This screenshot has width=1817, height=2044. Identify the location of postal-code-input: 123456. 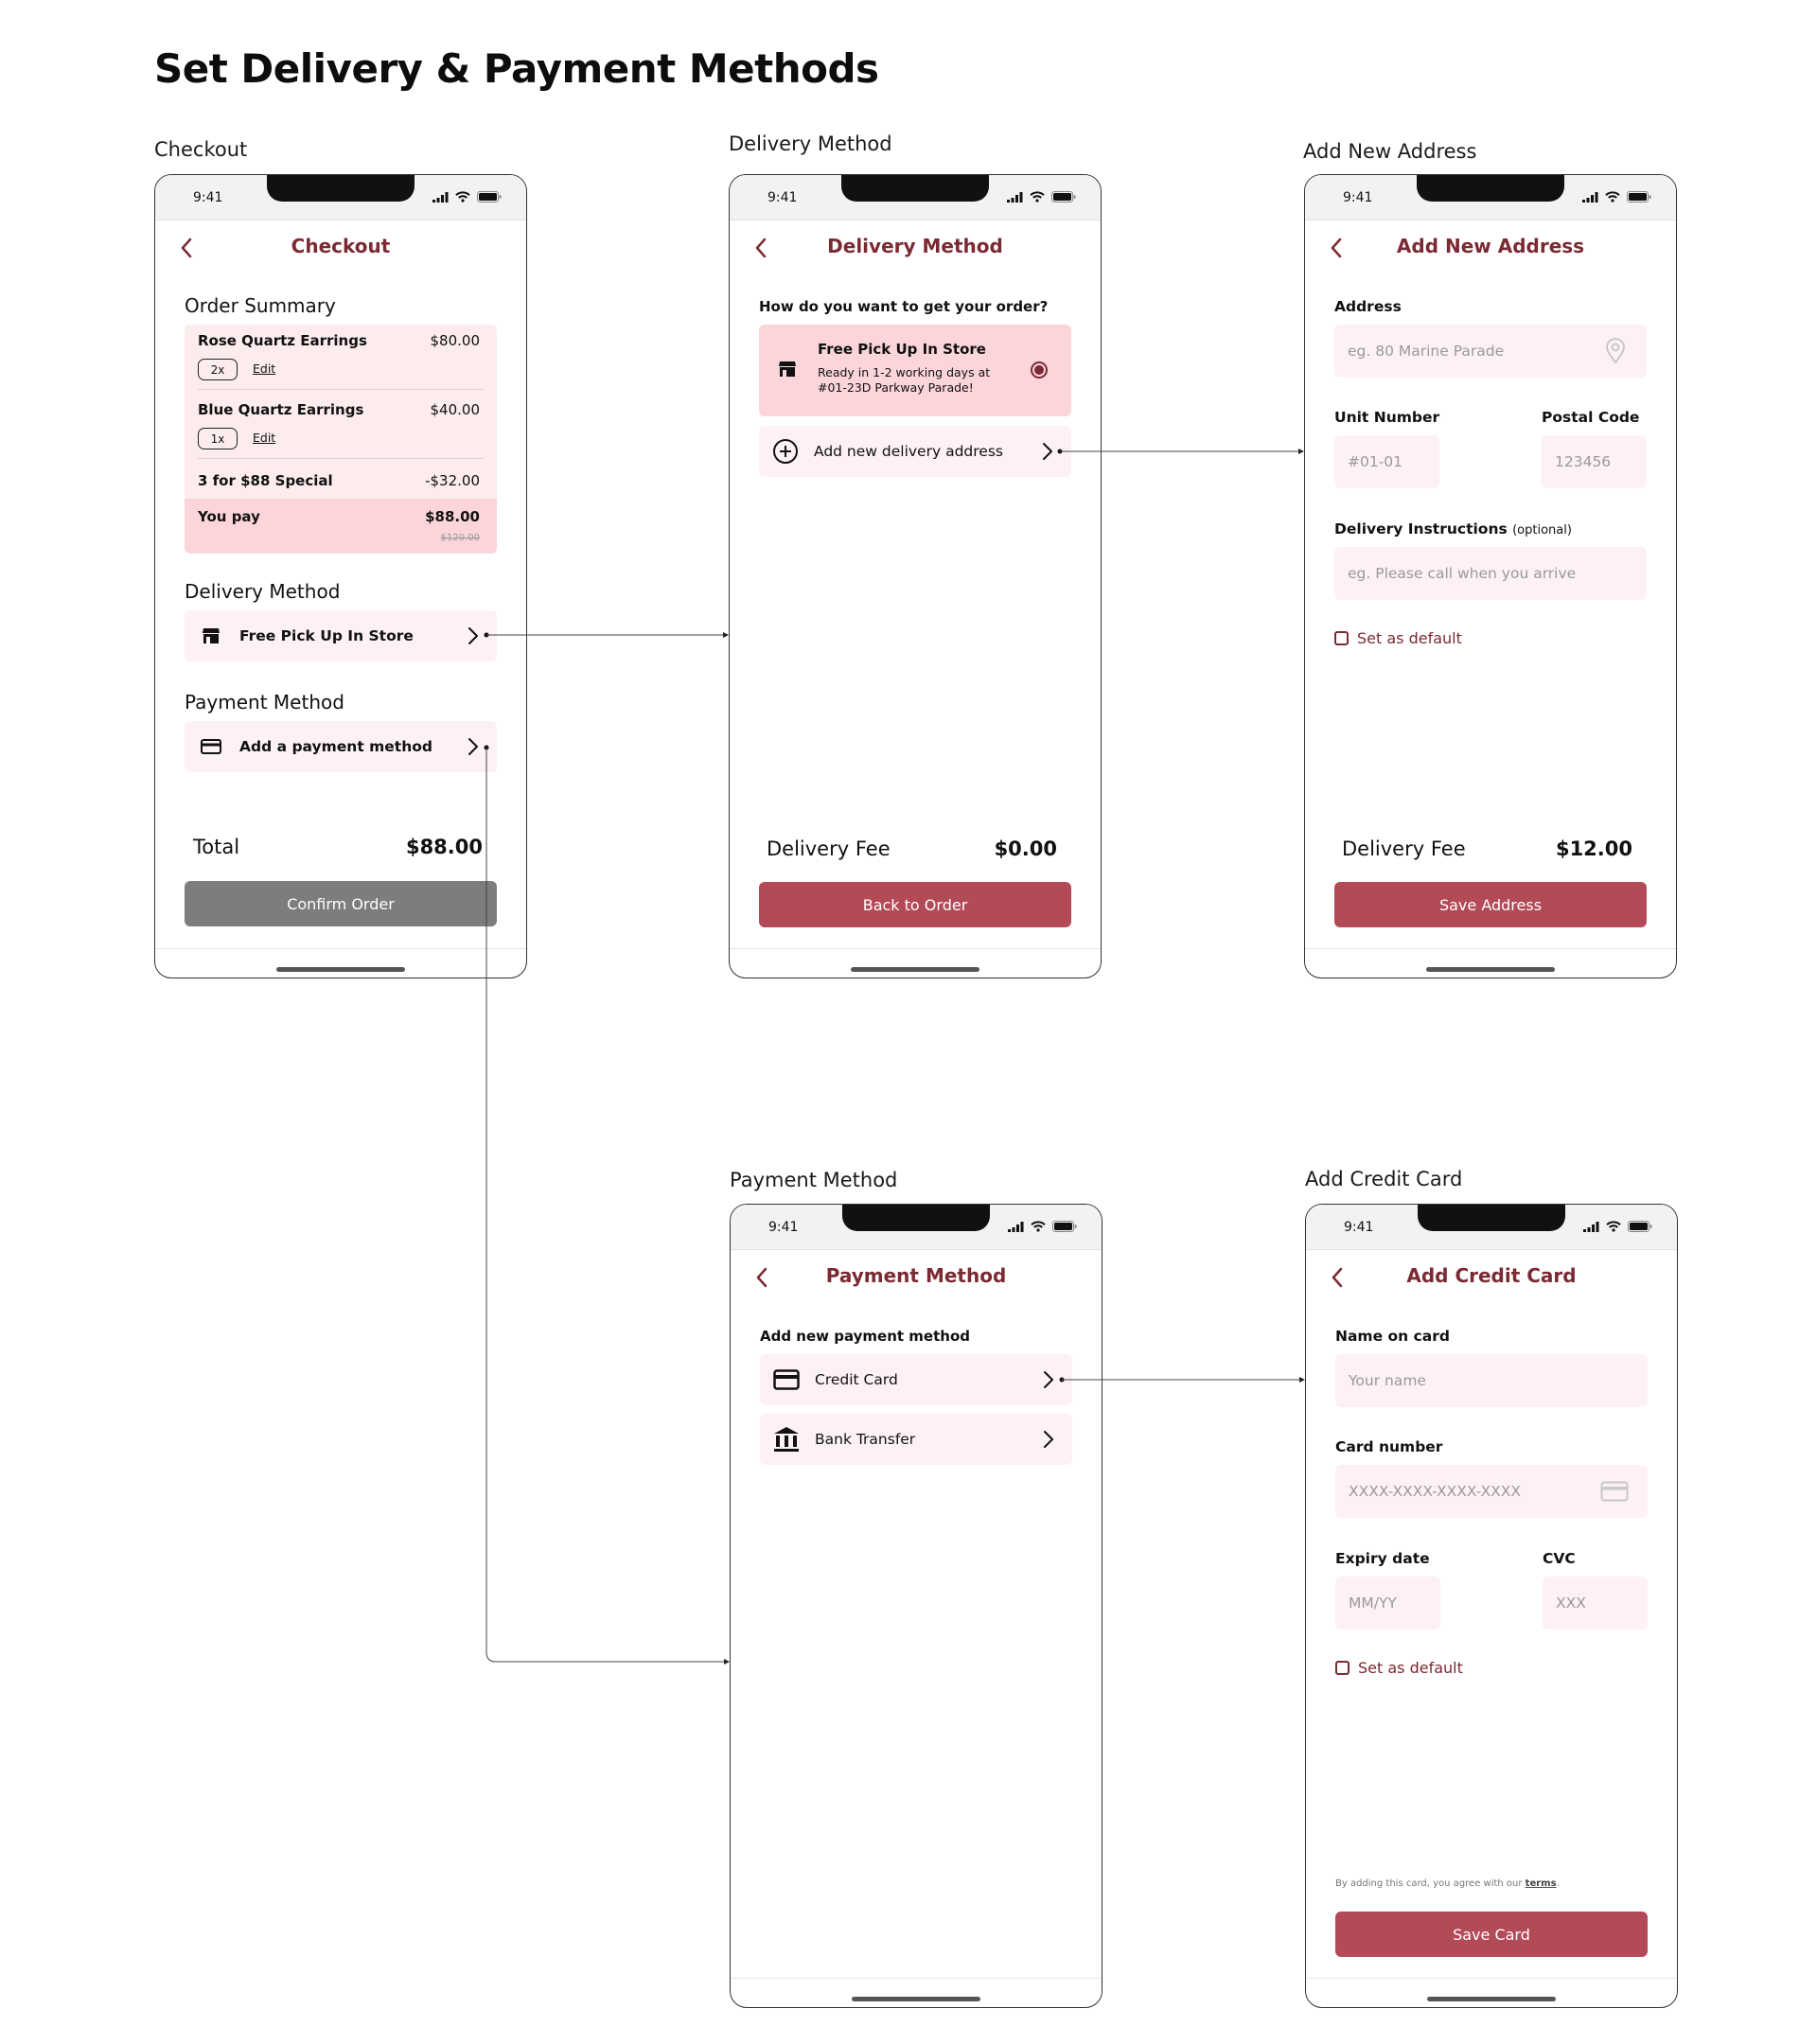
(1594, 461).